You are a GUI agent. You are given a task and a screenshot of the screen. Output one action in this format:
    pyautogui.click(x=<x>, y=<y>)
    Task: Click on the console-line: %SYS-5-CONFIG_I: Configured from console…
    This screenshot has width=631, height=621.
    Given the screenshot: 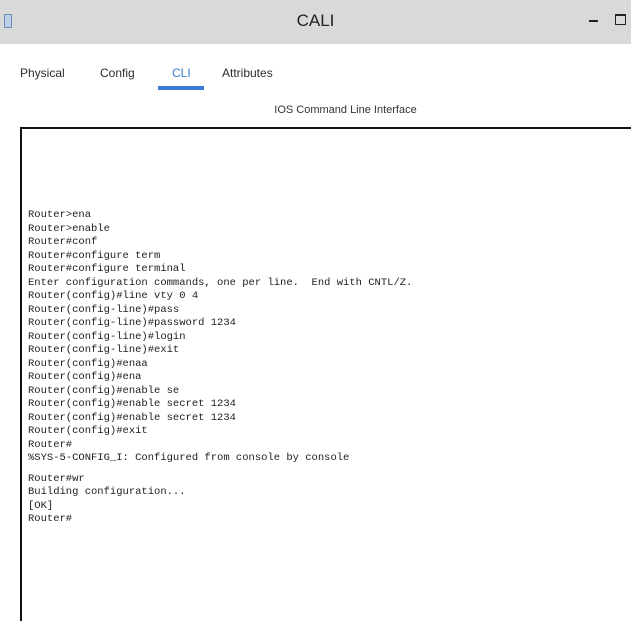 What is the action you would take?
    pyautogui.click(x=189, y=458)
    